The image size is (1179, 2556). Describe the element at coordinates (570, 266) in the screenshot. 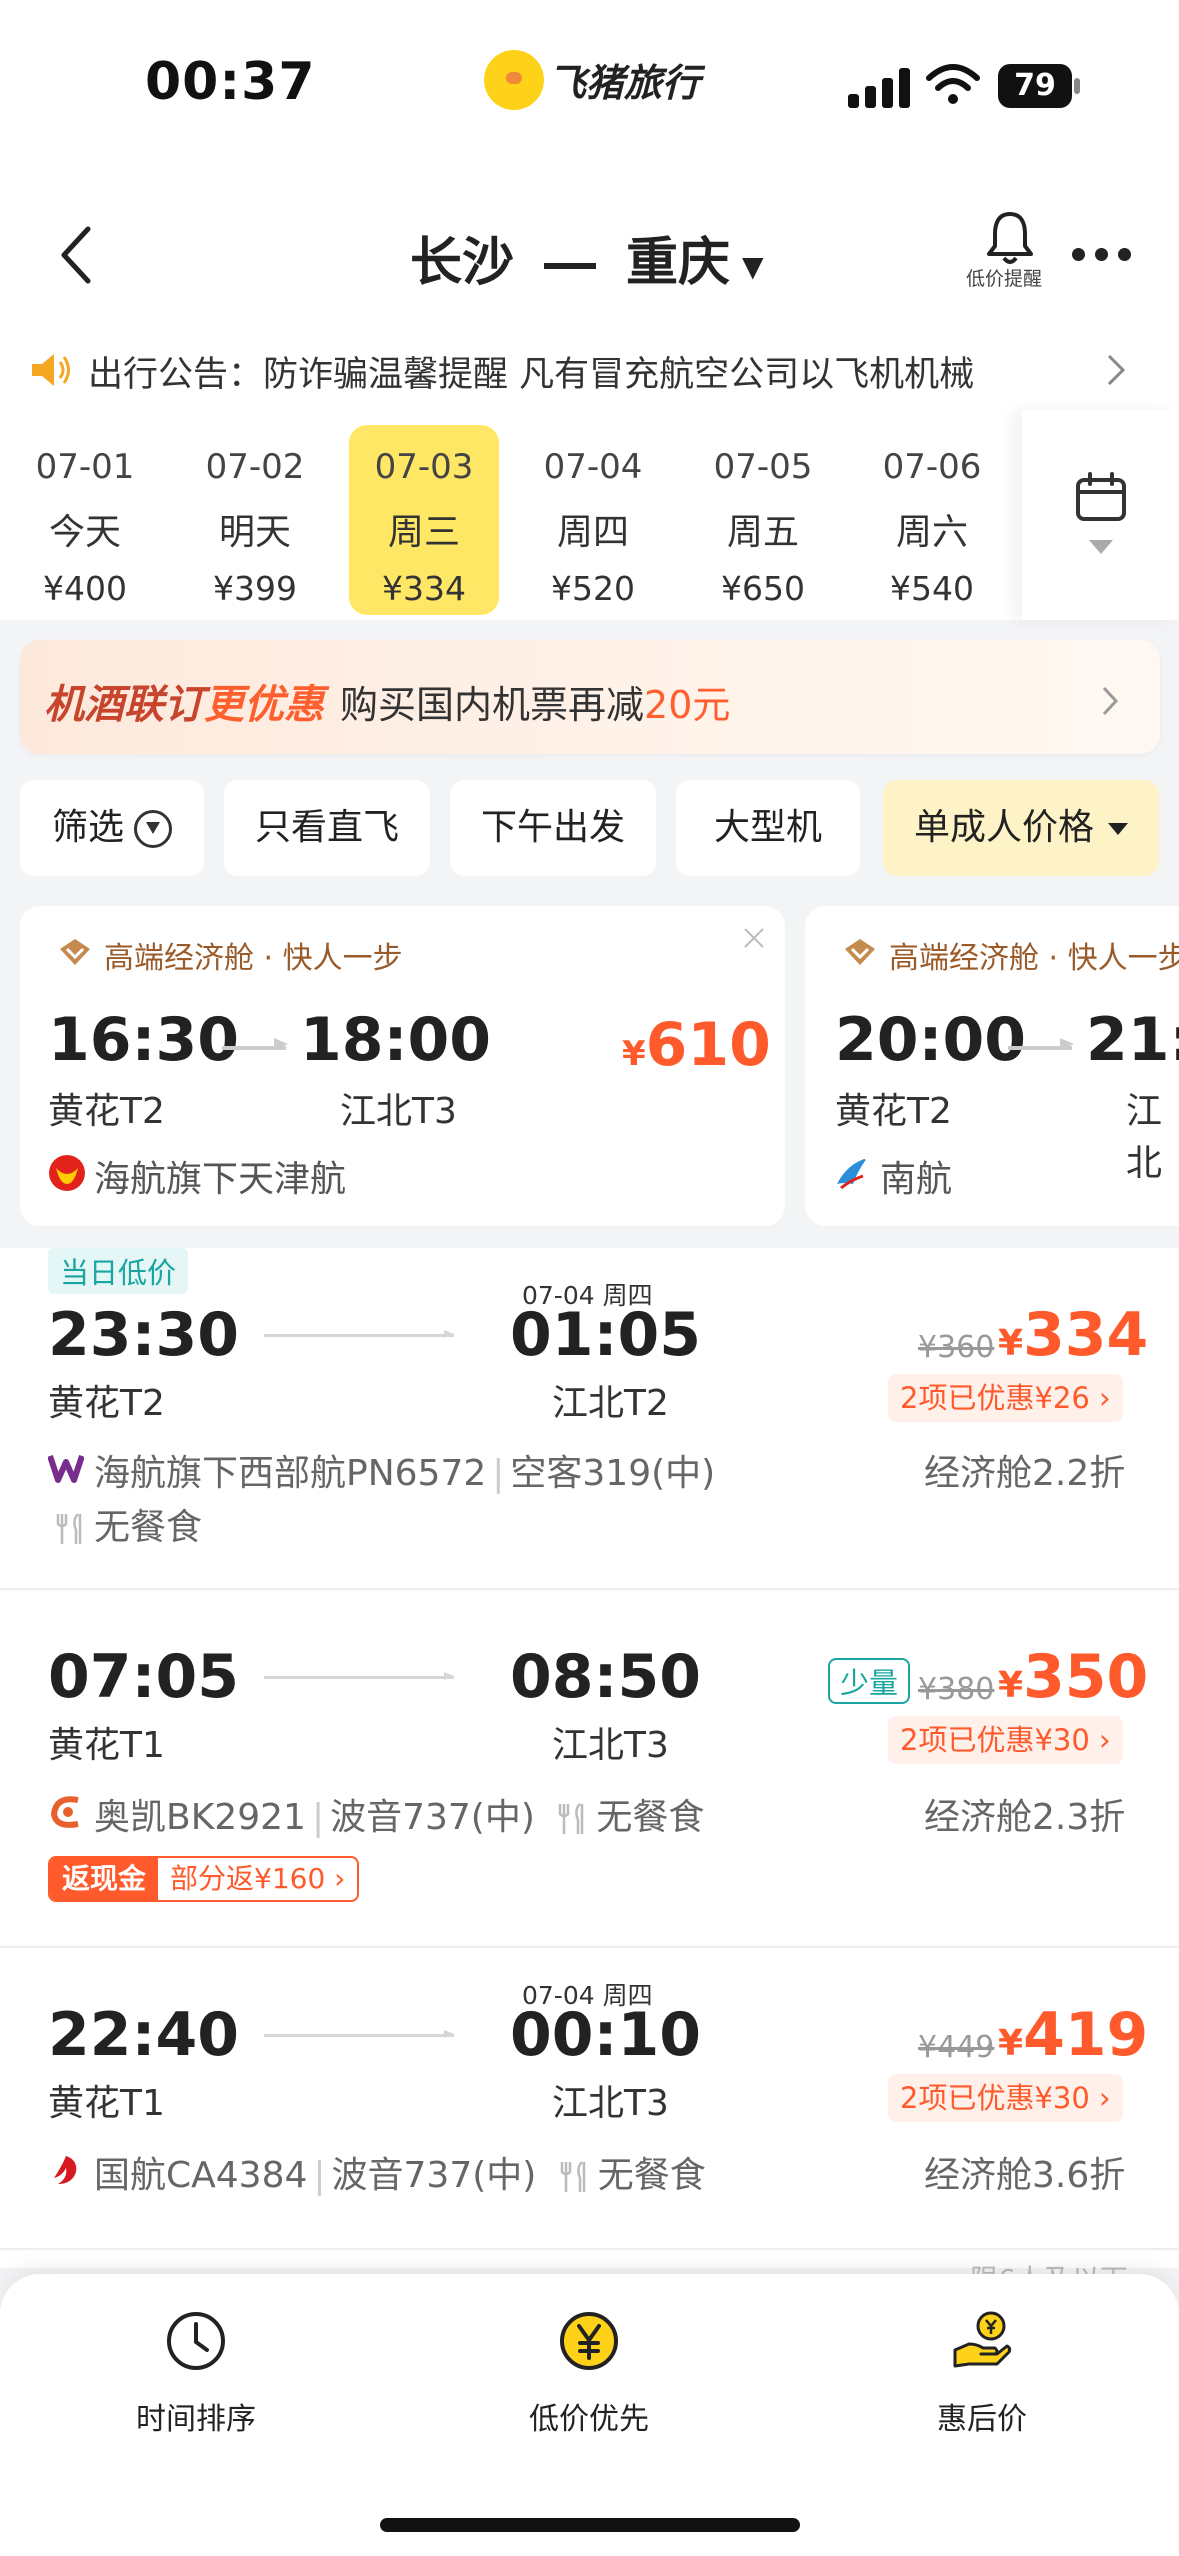

I see `route-dash` at that location.